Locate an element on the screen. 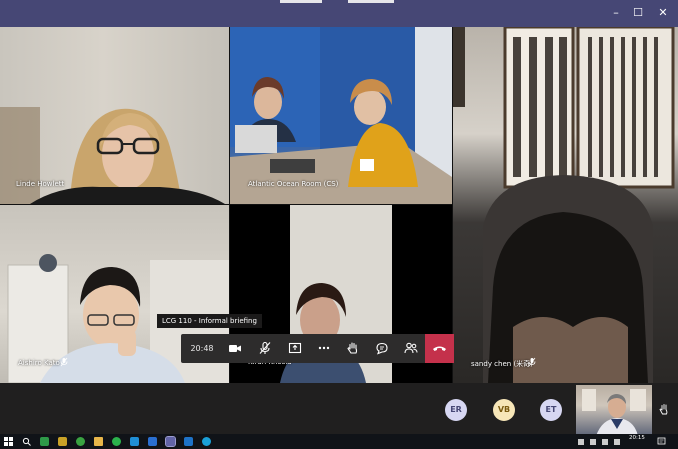  notification-icon is located at coordinates (661, 441).